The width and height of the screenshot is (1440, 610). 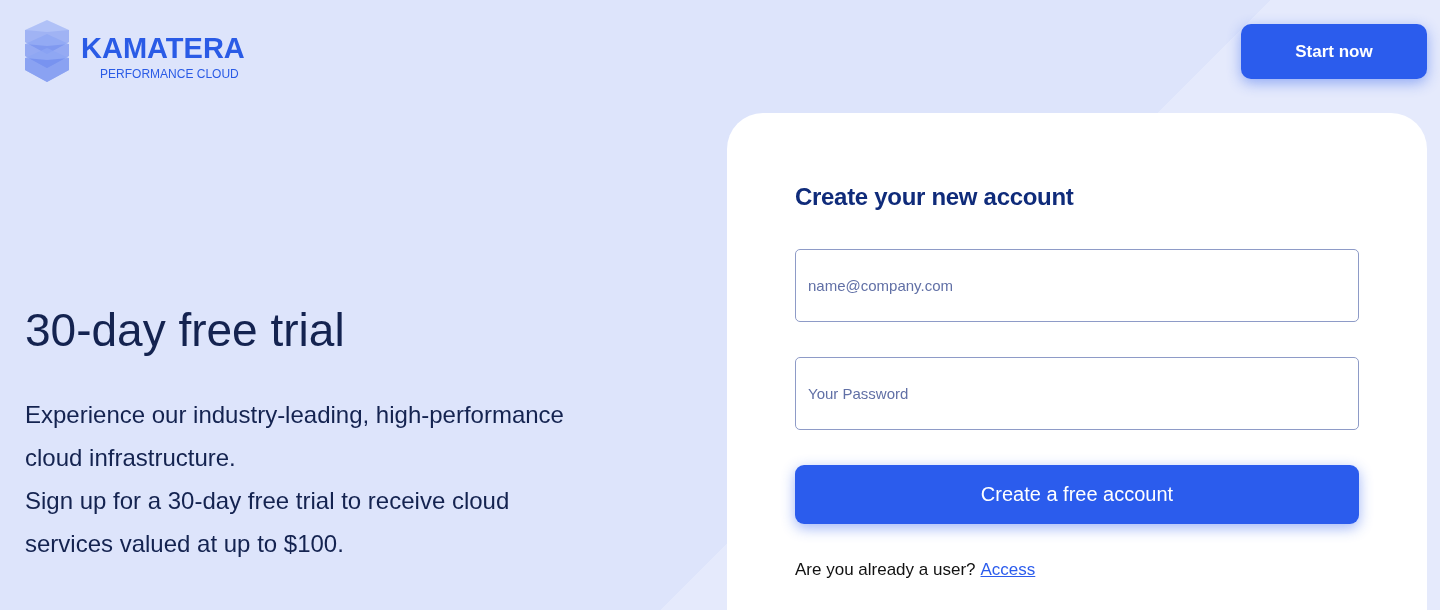 What do you see at coordinates (268, 522) in the screenshot?
I see `hero-paragraph: Sign up for a 30-day free trial to receive cloud services valued at up to $100.` at bounding box center [268, 522].